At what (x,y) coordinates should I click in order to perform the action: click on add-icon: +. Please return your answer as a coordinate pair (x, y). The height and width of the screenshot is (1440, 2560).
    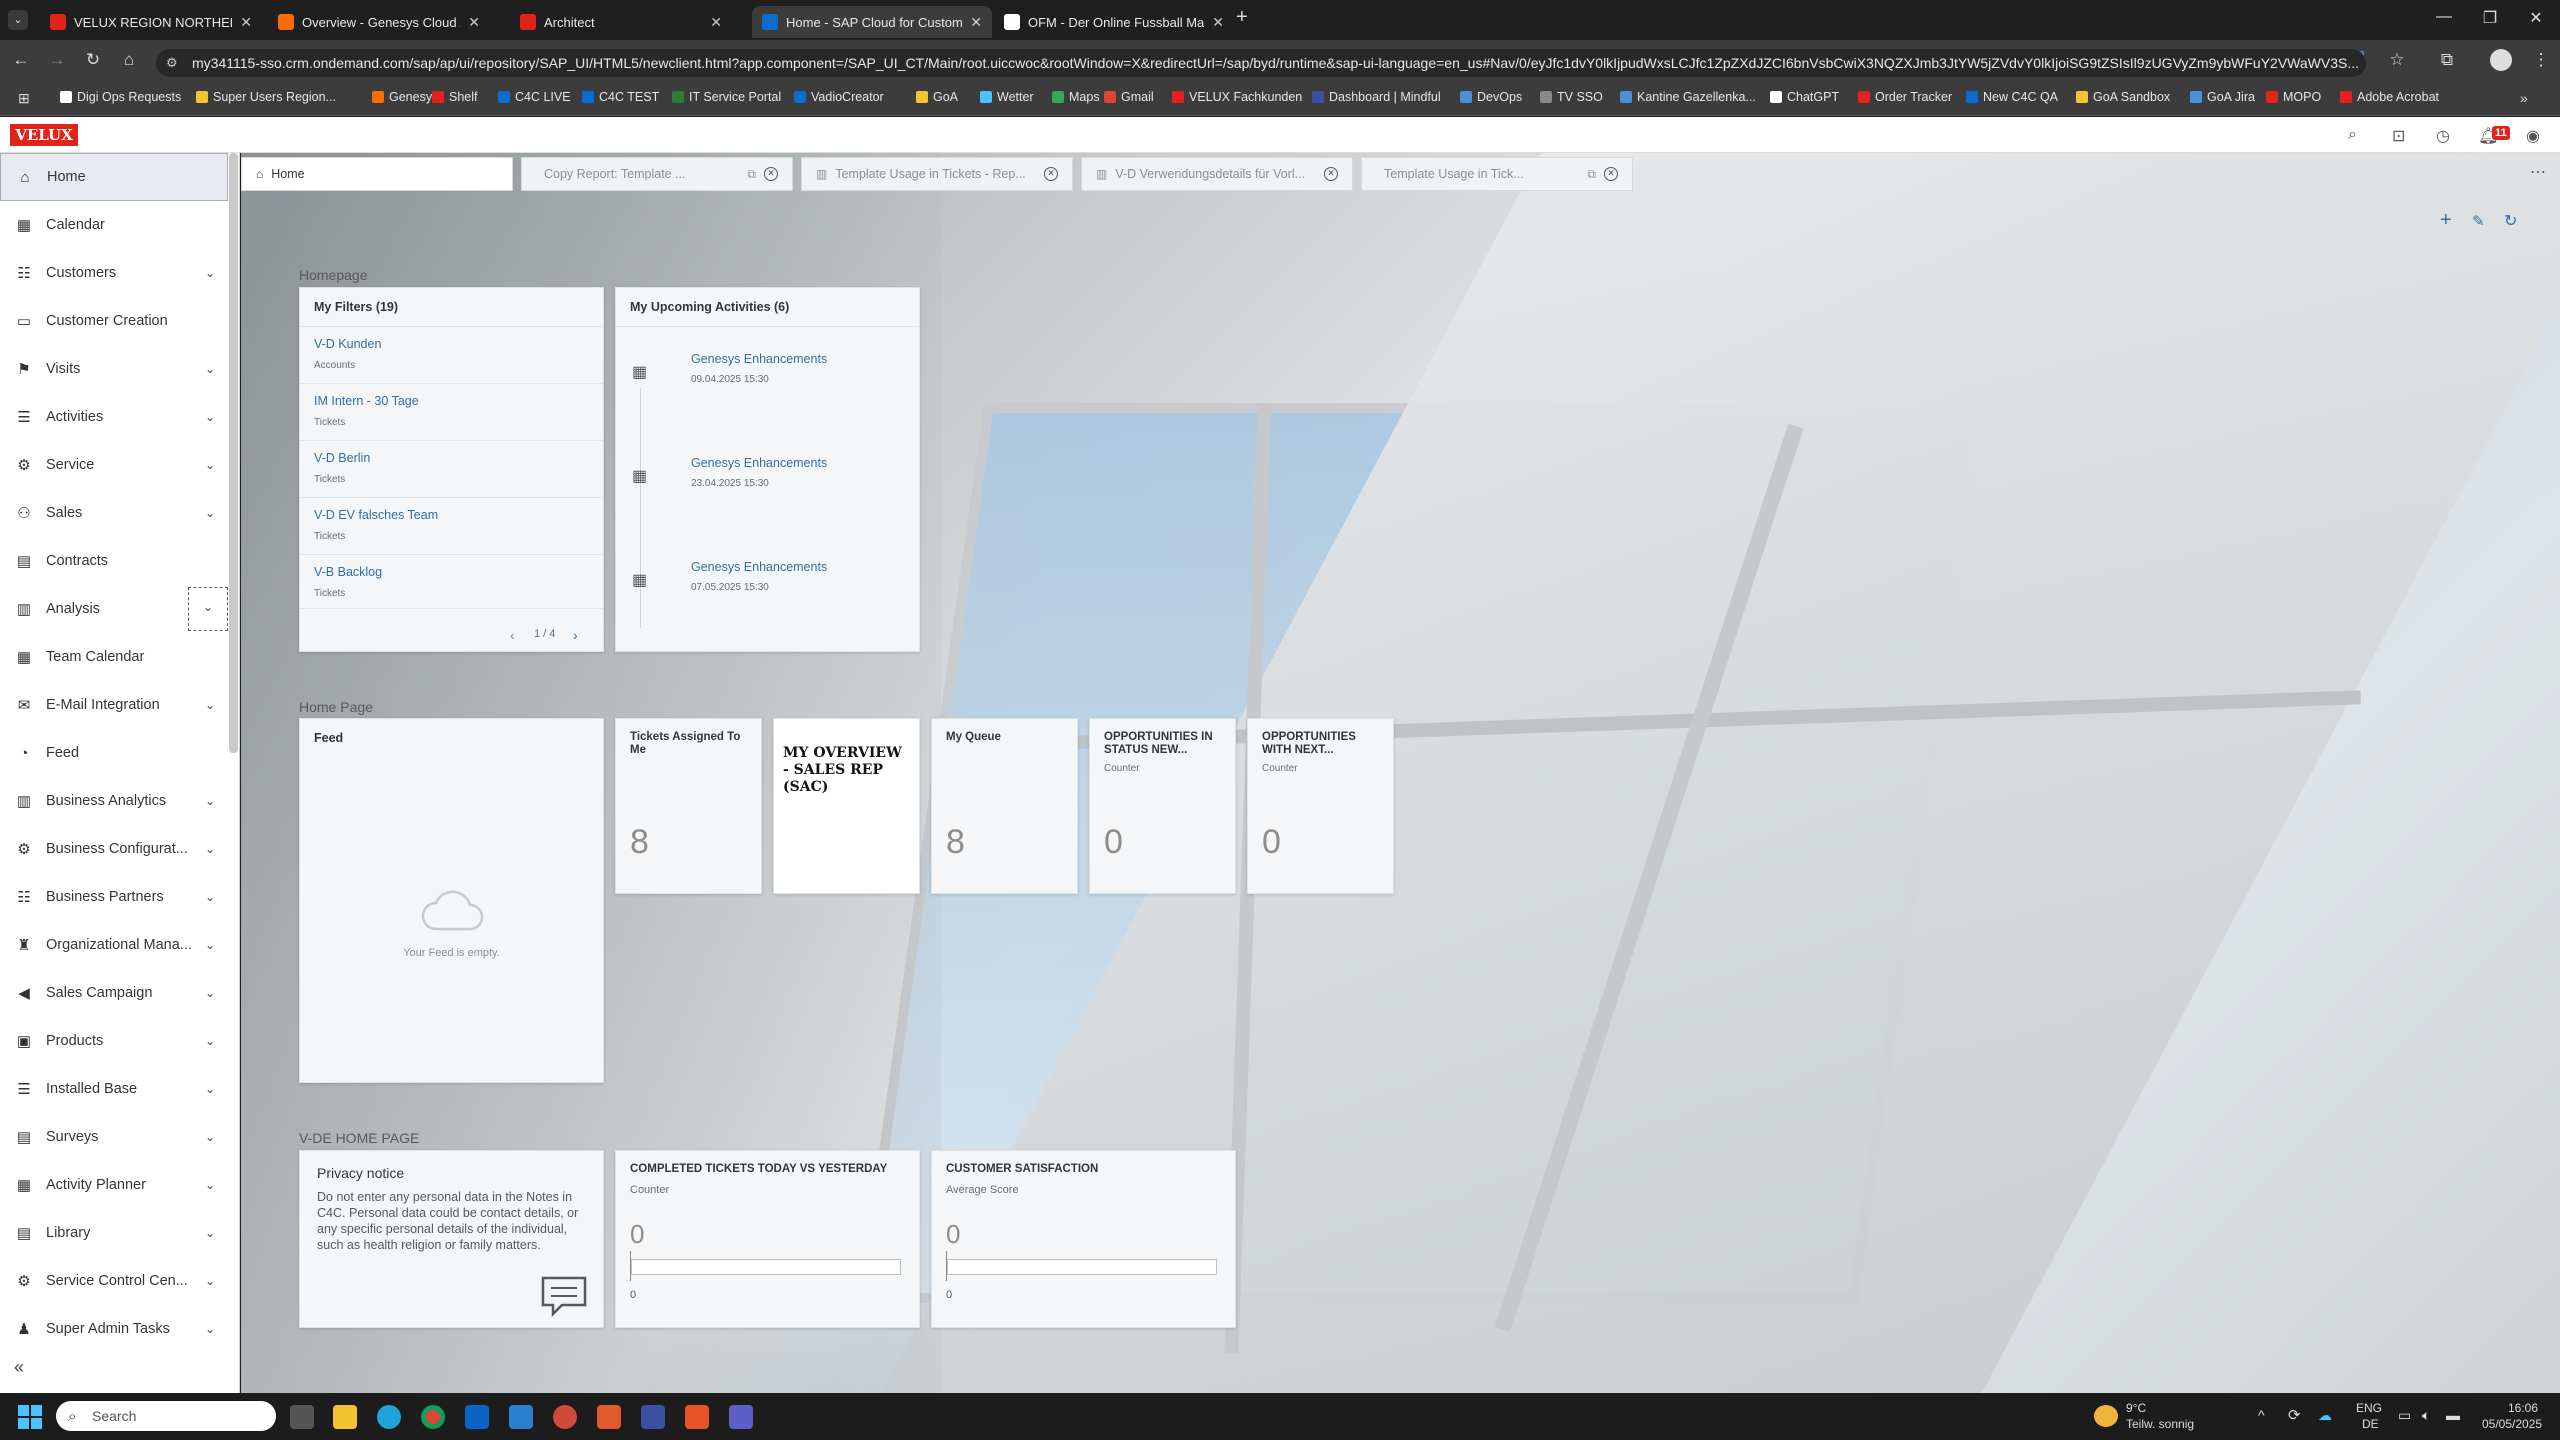
    Looking at the image, I should click on (2446, 220).